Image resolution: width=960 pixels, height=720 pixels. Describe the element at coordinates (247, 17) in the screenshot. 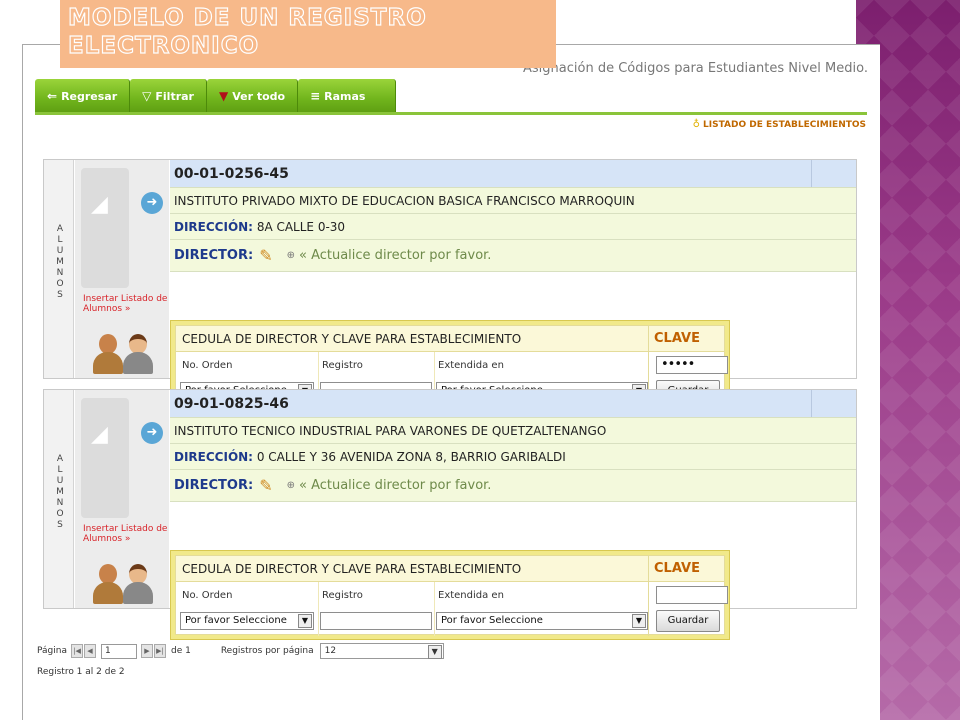

I see `slide-title-line-1: MODELO DE UN REGISTRO` at that location.